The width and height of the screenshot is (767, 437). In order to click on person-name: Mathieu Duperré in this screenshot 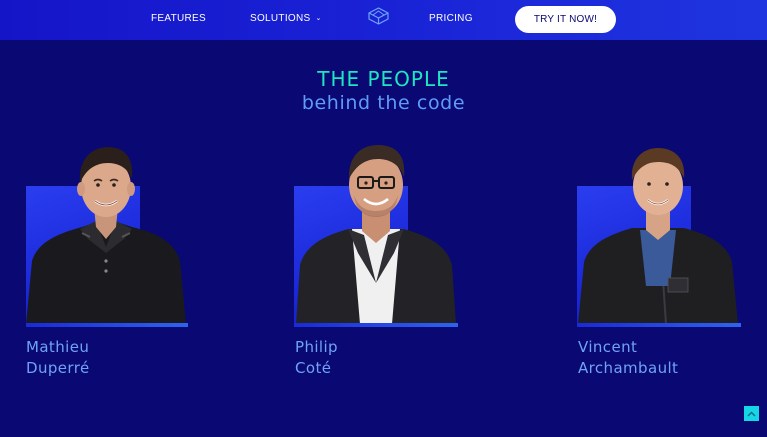, I will do `click(58, 357)`.